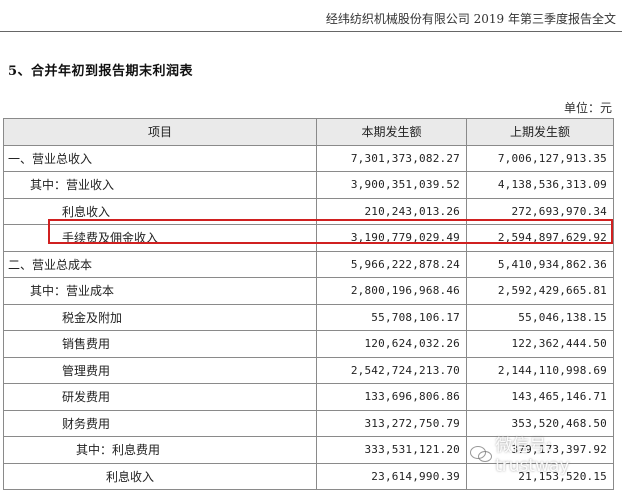 The width and height of the screenshot is (626, 490). What do you see at coordinates (160, 264) in the screenshot?
I see `row-label: 二、营业总成本` at bounding box center [160, 264].